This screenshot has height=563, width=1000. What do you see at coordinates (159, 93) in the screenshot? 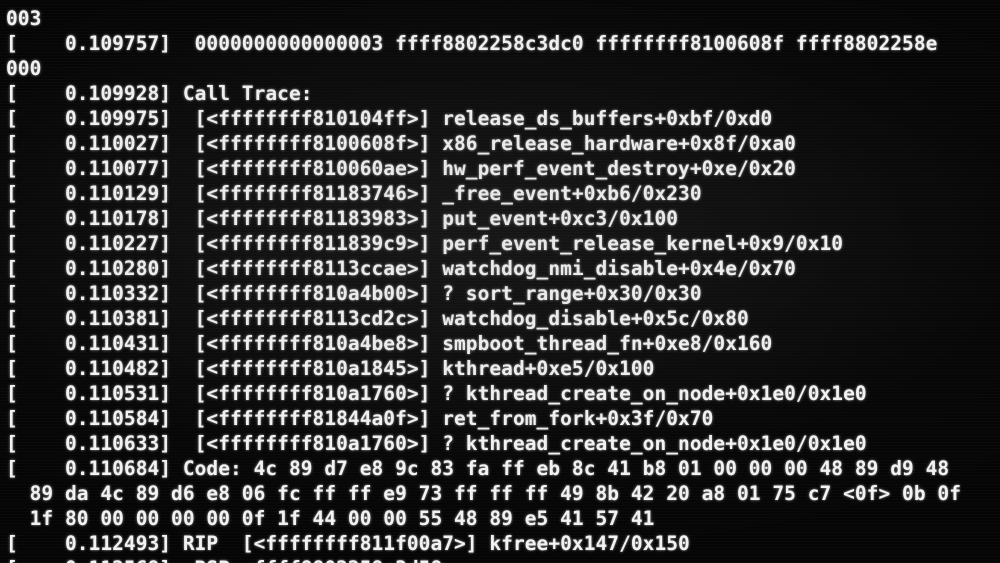
I see `console-line: [ 0.109928] Call Trace:` at bounding box center [159, 93].